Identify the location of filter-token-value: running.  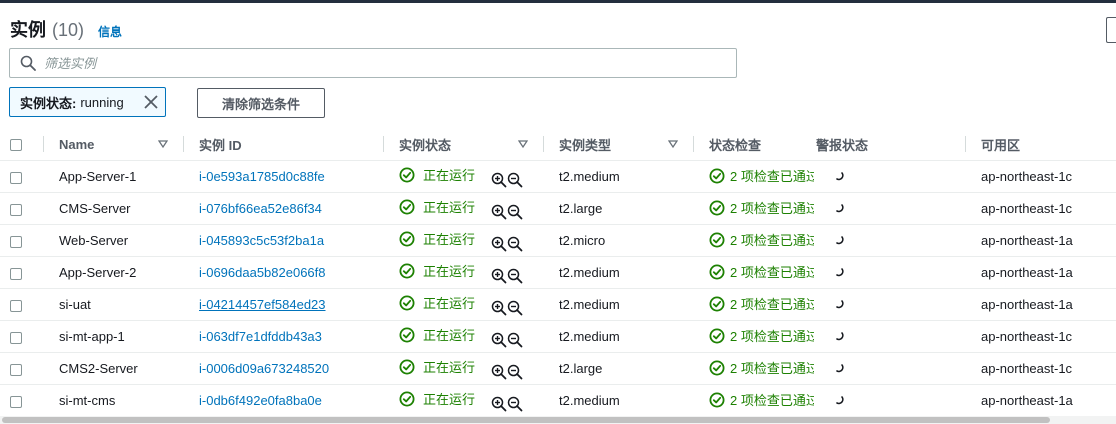
(102, 102).